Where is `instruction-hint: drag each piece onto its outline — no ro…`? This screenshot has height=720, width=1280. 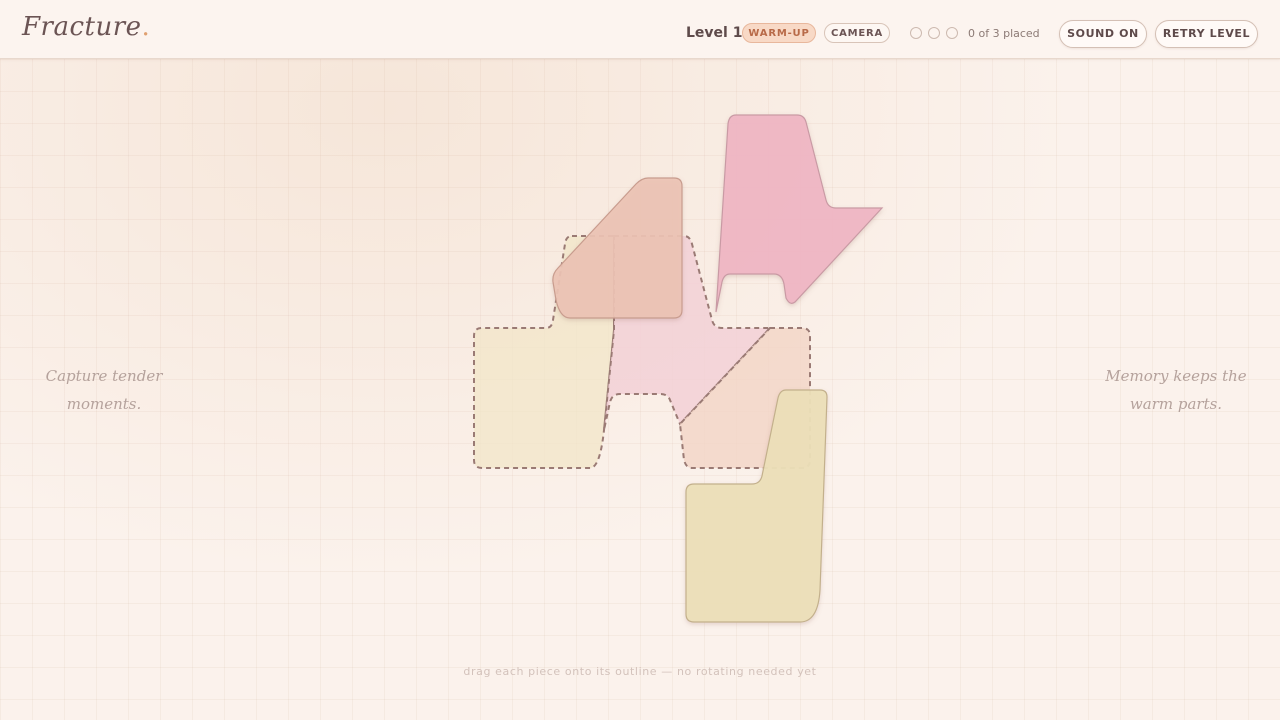
instruction-hint: drag each piece onto its outline — no ro… is located at coordinates (640, 671).